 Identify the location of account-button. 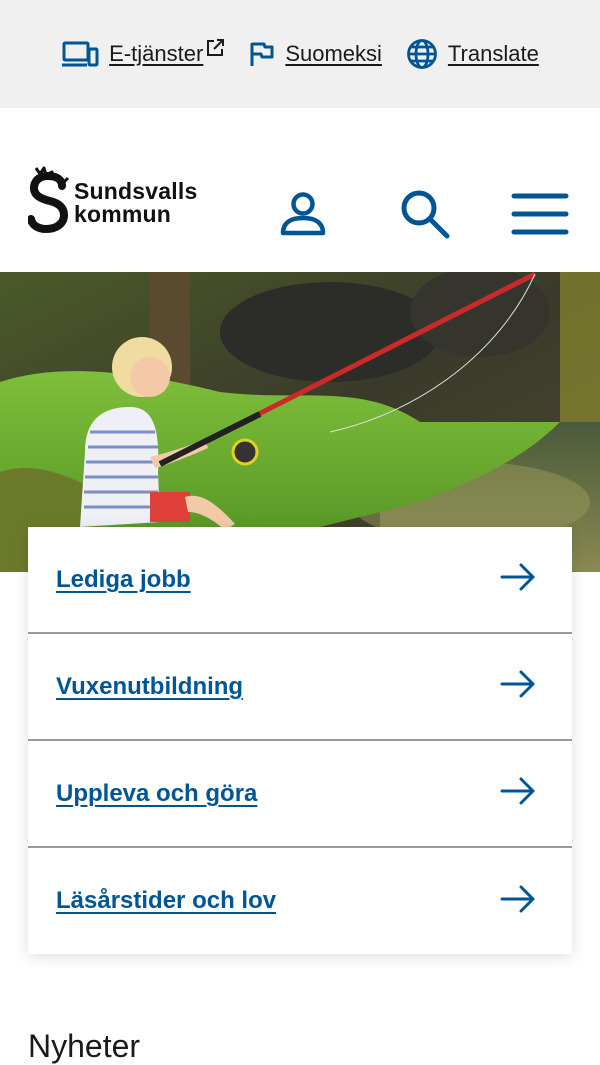
(303, 216).